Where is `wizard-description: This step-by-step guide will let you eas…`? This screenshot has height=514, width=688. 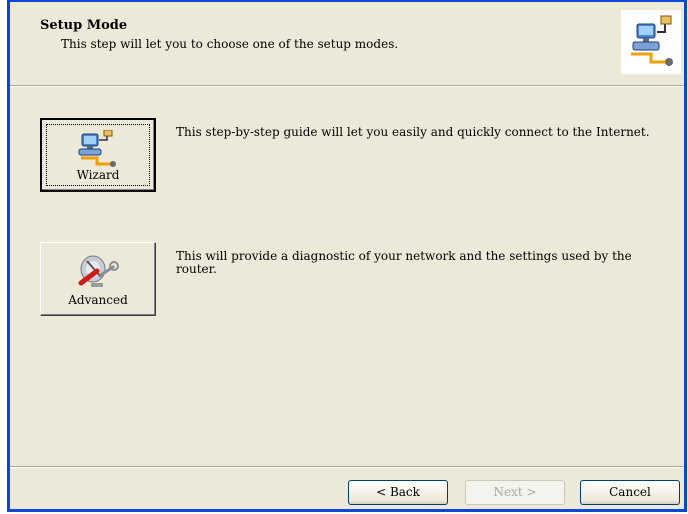 wizard-description: This step-by-step guide will let you eas… is located at coordinates (413, 132).